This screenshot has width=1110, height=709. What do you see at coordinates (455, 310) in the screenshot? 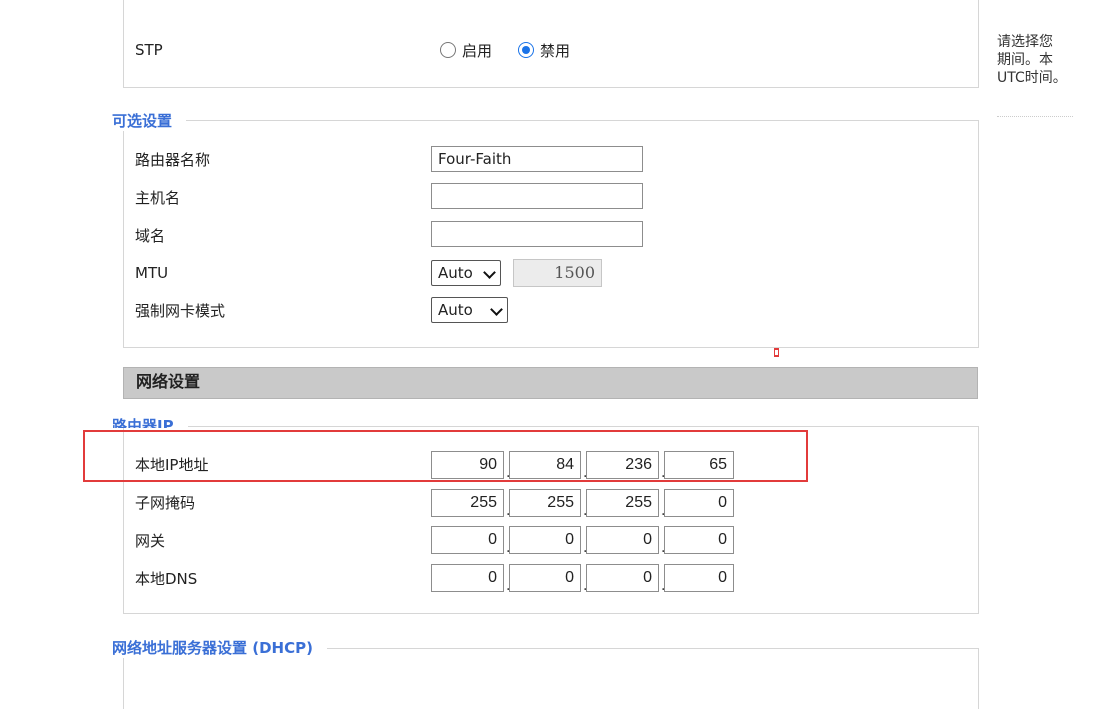
I see `nic-mode-select-value: Auto` at bounding box center [455, 310].